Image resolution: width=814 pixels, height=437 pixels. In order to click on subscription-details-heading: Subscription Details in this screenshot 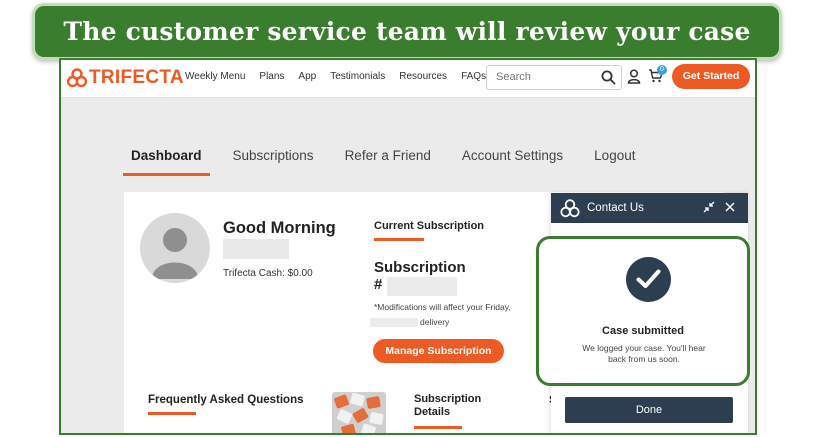, I will do `click(448, 405)`.